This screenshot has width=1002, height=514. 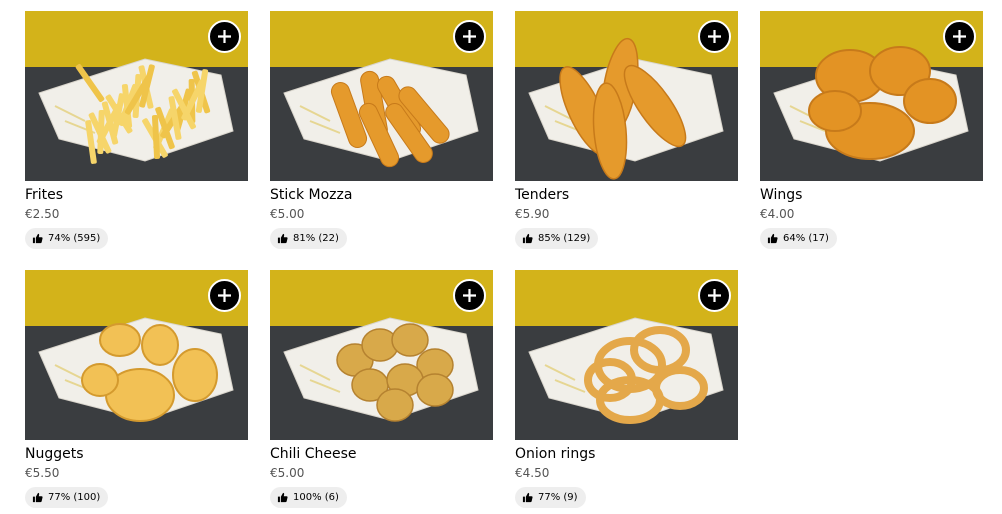 What do you see at coordinates (532, 214) in the screenshot?
I see `item-price: €5.90` at bounding box center [532, 214].